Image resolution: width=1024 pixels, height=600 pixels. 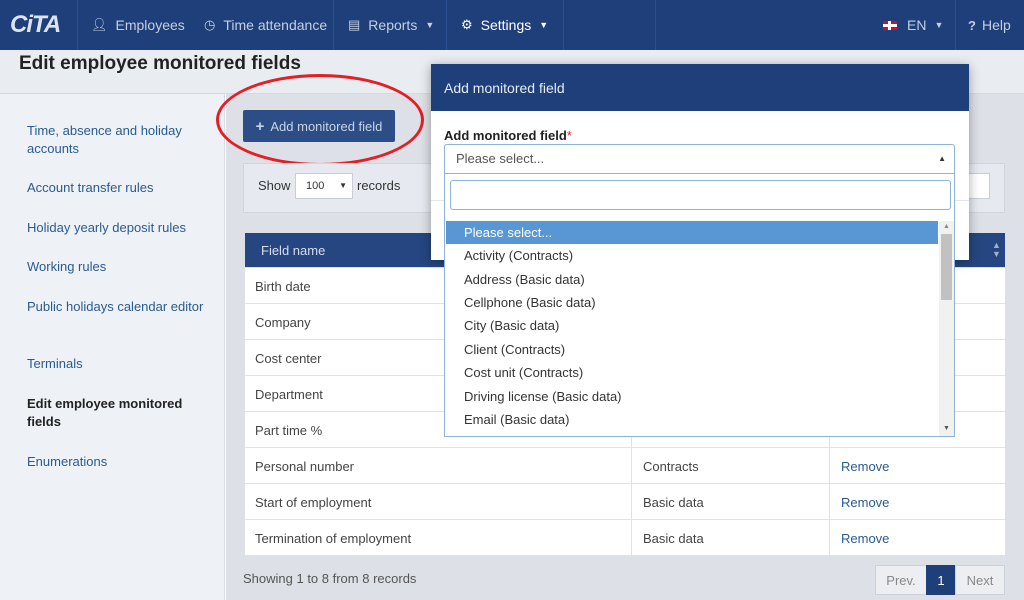 What do you see at coordinates (692, 396) in the screenshot?
I see `dropdown-option: Driving license (Basic data)` at bounding box center [692, 396].